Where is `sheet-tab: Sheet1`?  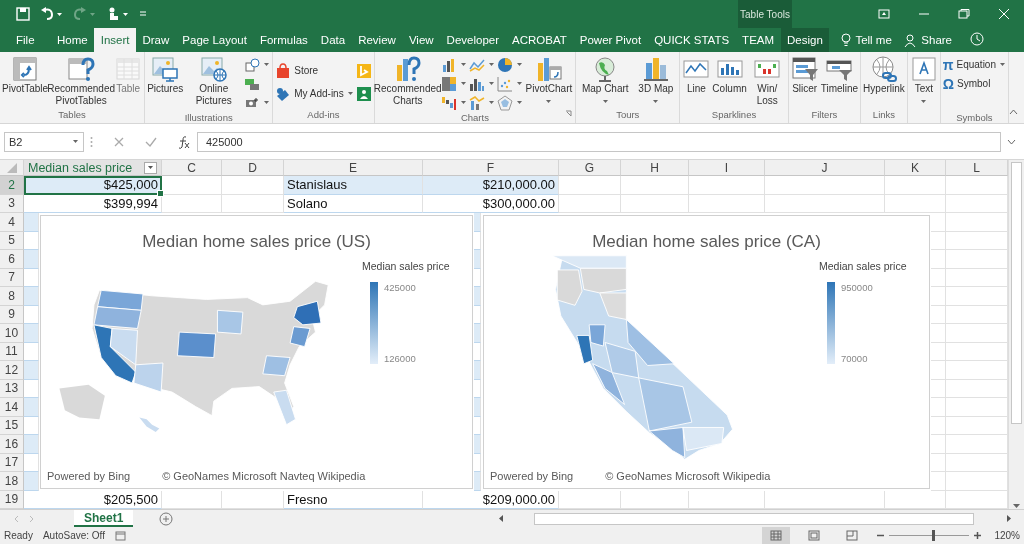
sheet-tab: Sheet1 is located at coordinates (104, 518).